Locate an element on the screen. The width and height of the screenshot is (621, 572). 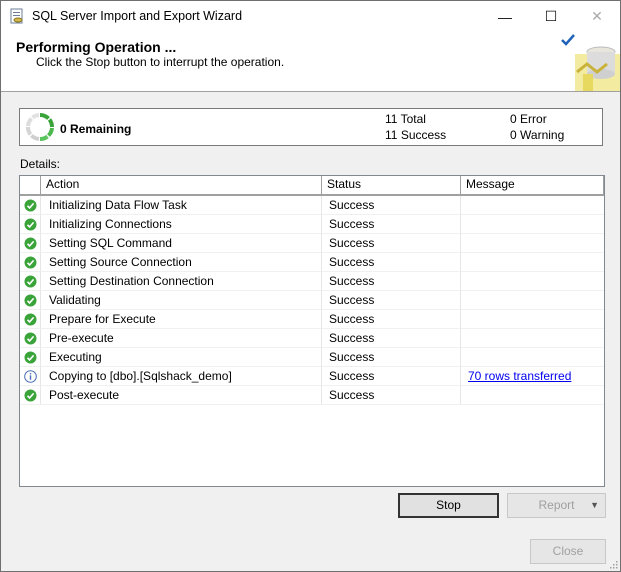
table-row: Initializing Data Flow Task Success is located at coordinates (312, 205).